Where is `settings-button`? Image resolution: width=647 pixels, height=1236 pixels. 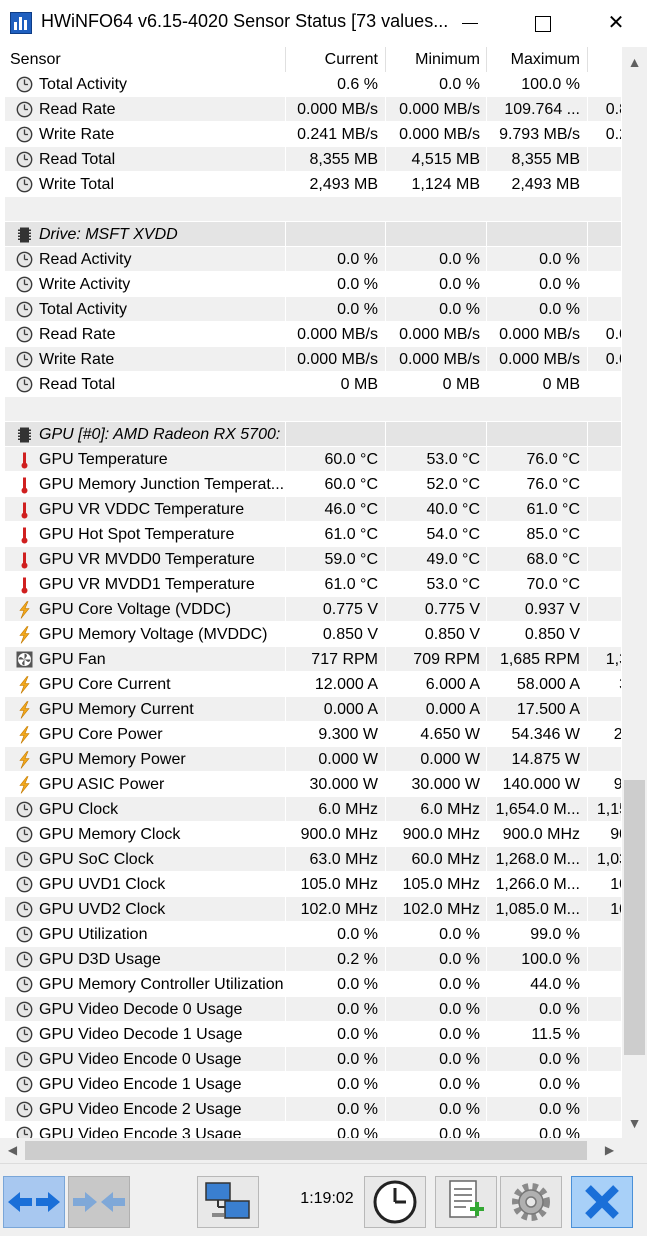
settings-button is located at coordinates (531, 1202).